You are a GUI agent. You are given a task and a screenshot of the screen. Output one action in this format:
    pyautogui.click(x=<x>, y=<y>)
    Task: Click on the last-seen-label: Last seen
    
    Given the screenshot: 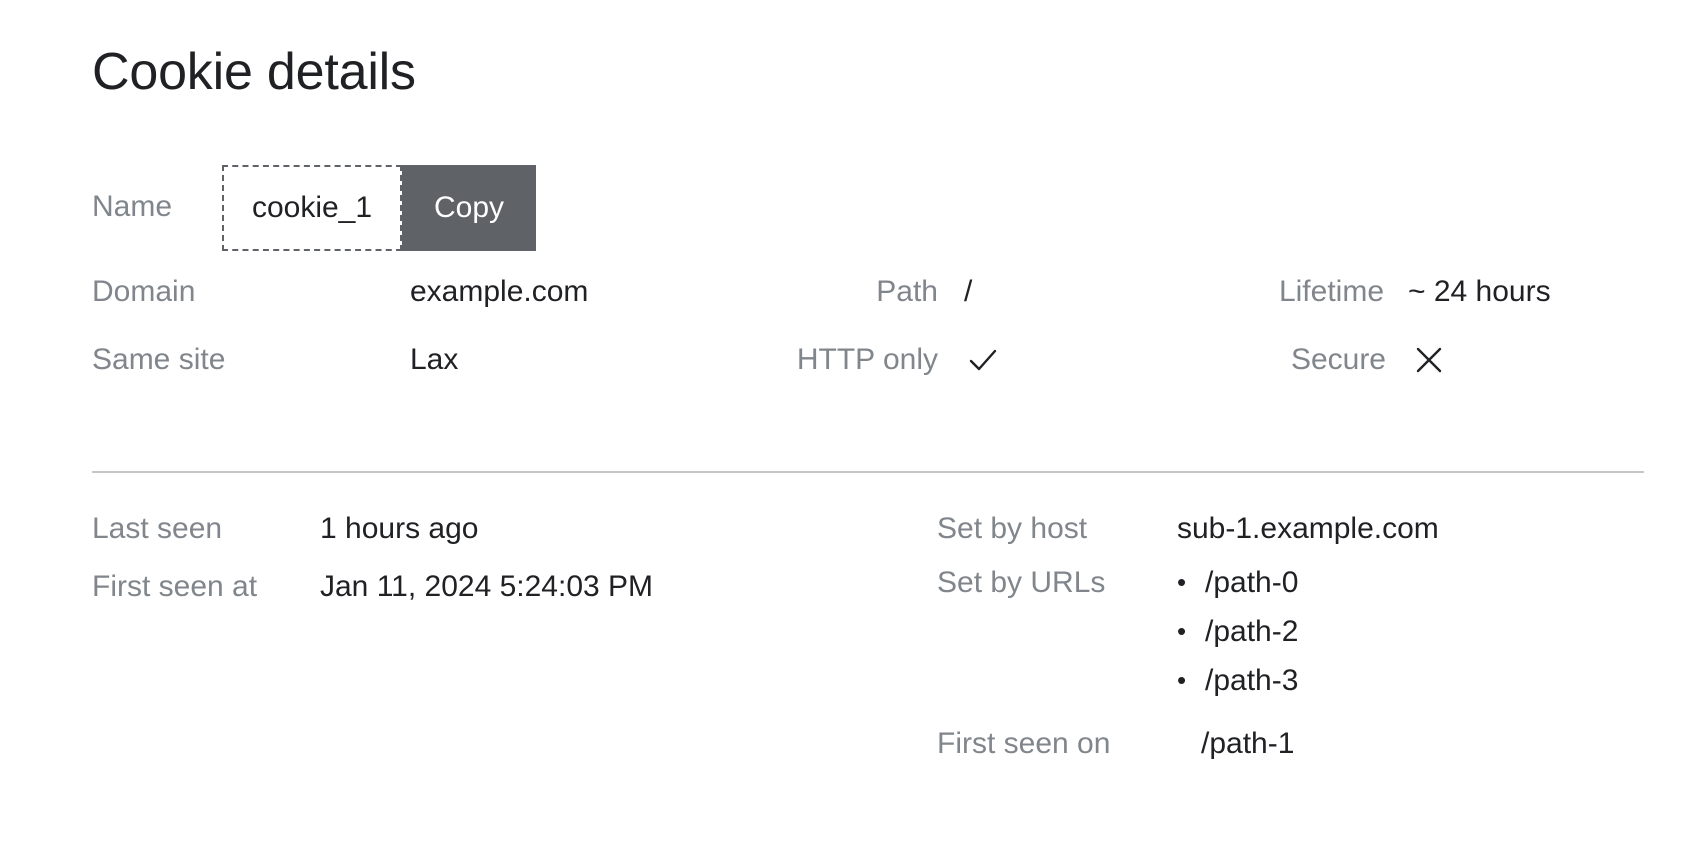 What is the action you would take?
    pyautogui.click(x=157, y=528)
    